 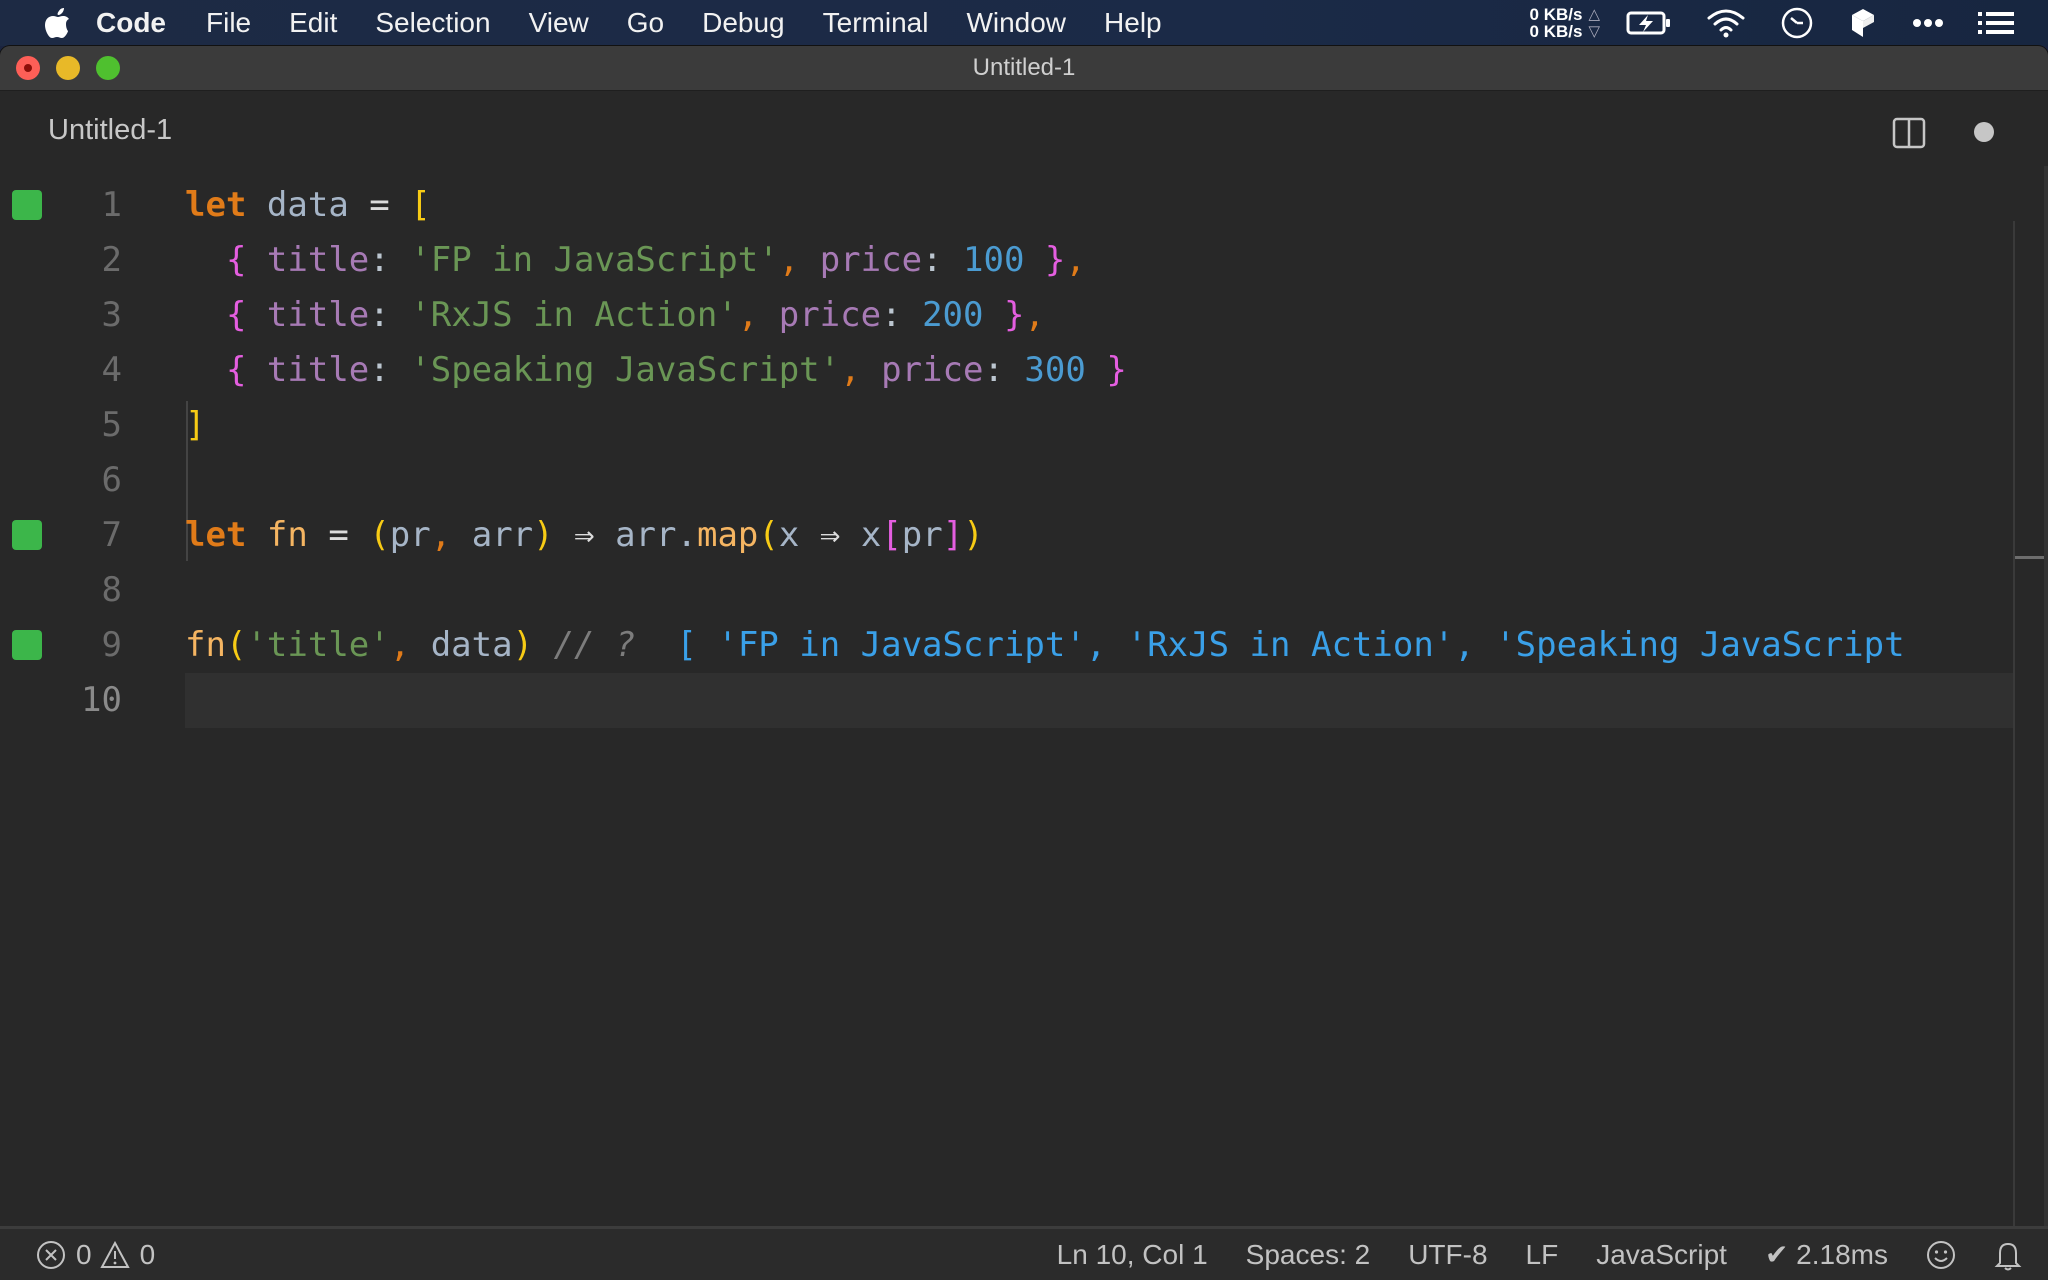 I want to click on network-arrows: △ ▽, so click(x=1594, y=23).